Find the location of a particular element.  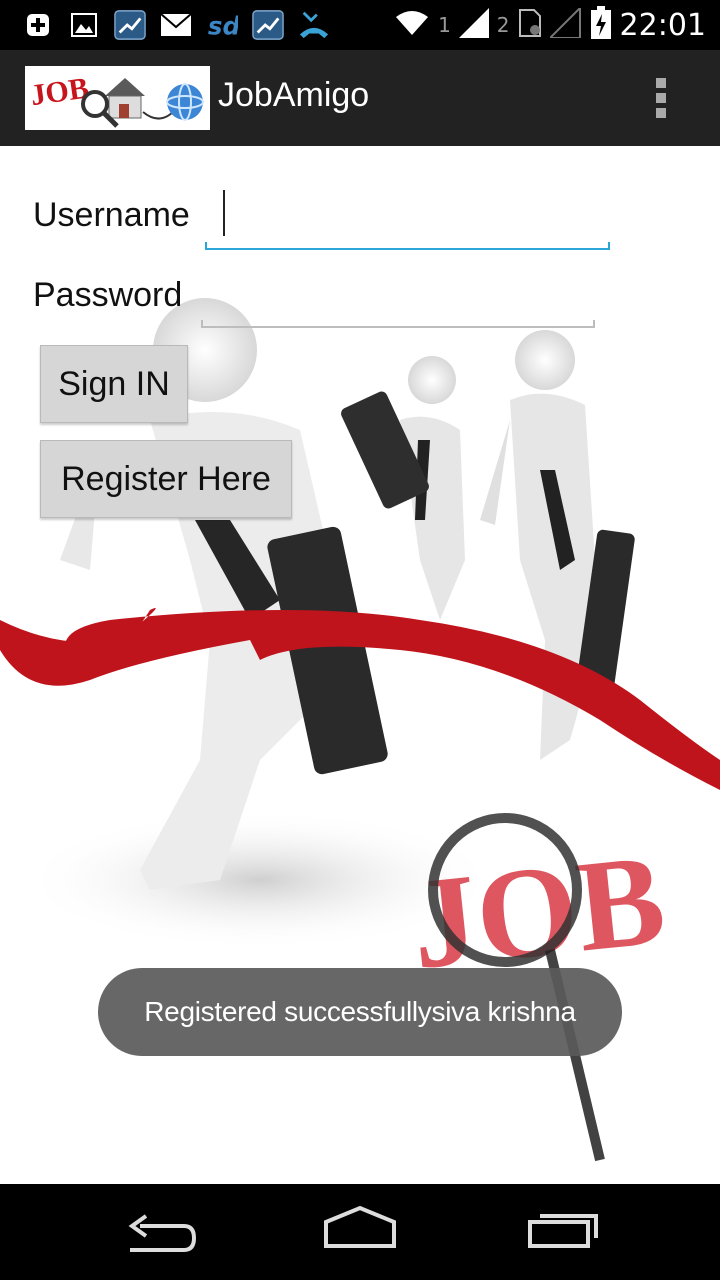

username-label: Username is located at coordinates (111, 215).